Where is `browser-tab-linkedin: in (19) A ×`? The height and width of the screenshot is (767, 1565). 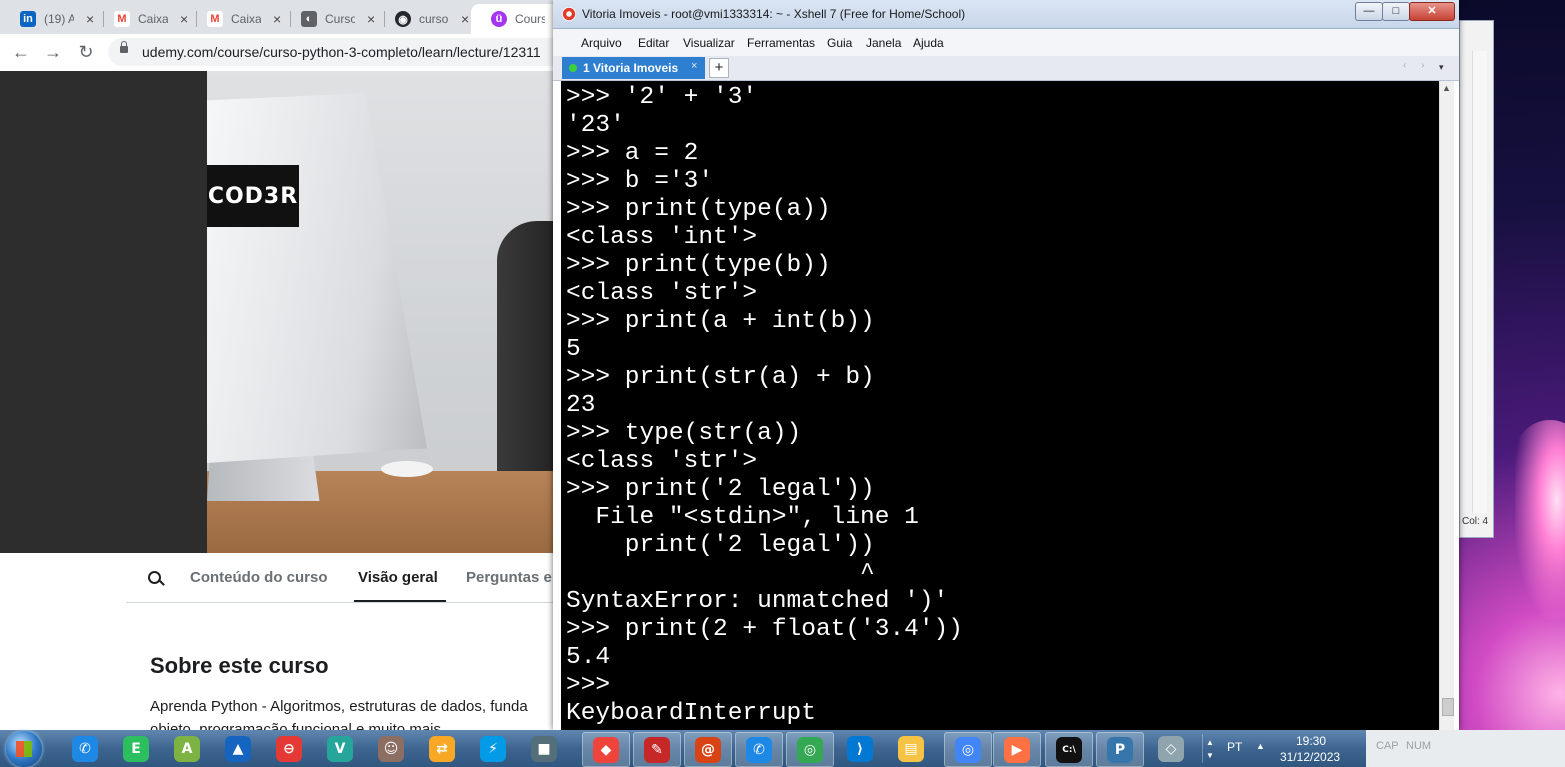 browser-tab-linkedin: in (19) A × is located at coordinates (47, 19).